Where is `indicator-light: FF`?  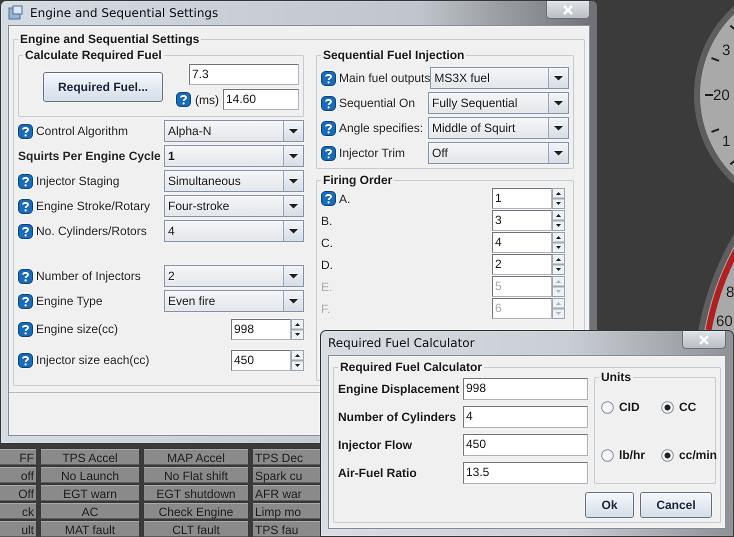 indicator-light: FF is located at coordinates (18, 457).